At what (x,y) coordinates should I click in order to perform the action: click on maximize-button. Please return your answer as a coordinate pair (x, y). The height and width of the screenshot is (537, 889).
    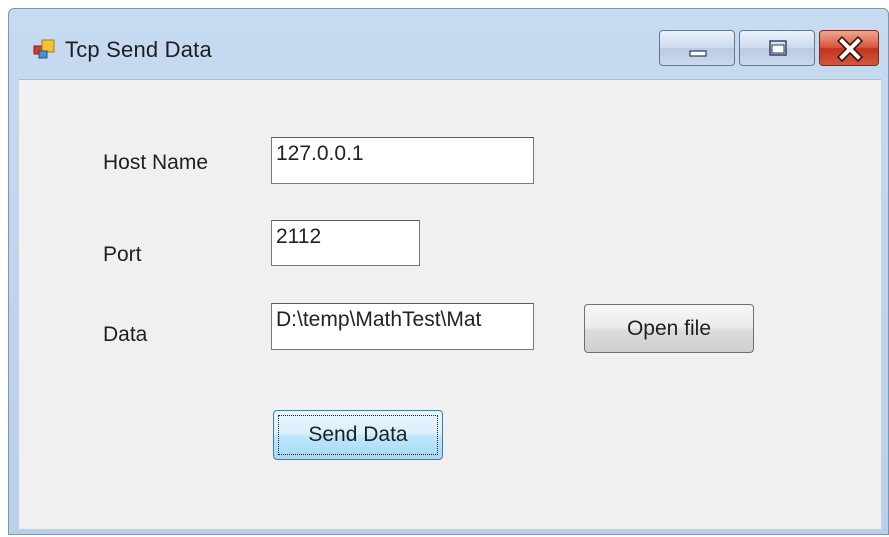
    Looking at the image, I should click on (777, 48).